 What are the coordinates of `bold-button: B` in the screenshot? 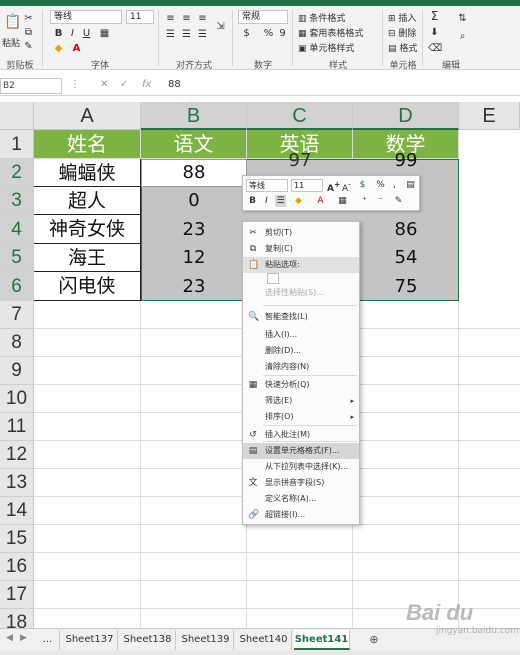 It's located at (58, 33).